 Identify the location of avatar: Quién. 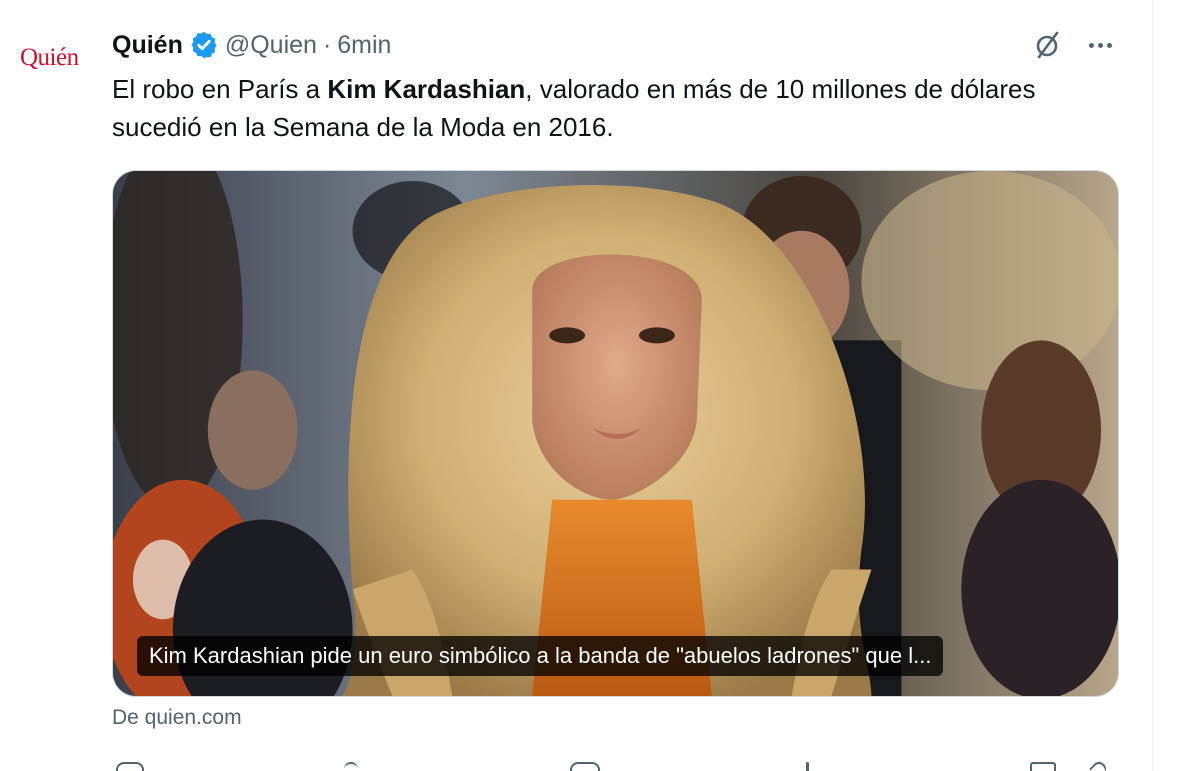
(58, 64).